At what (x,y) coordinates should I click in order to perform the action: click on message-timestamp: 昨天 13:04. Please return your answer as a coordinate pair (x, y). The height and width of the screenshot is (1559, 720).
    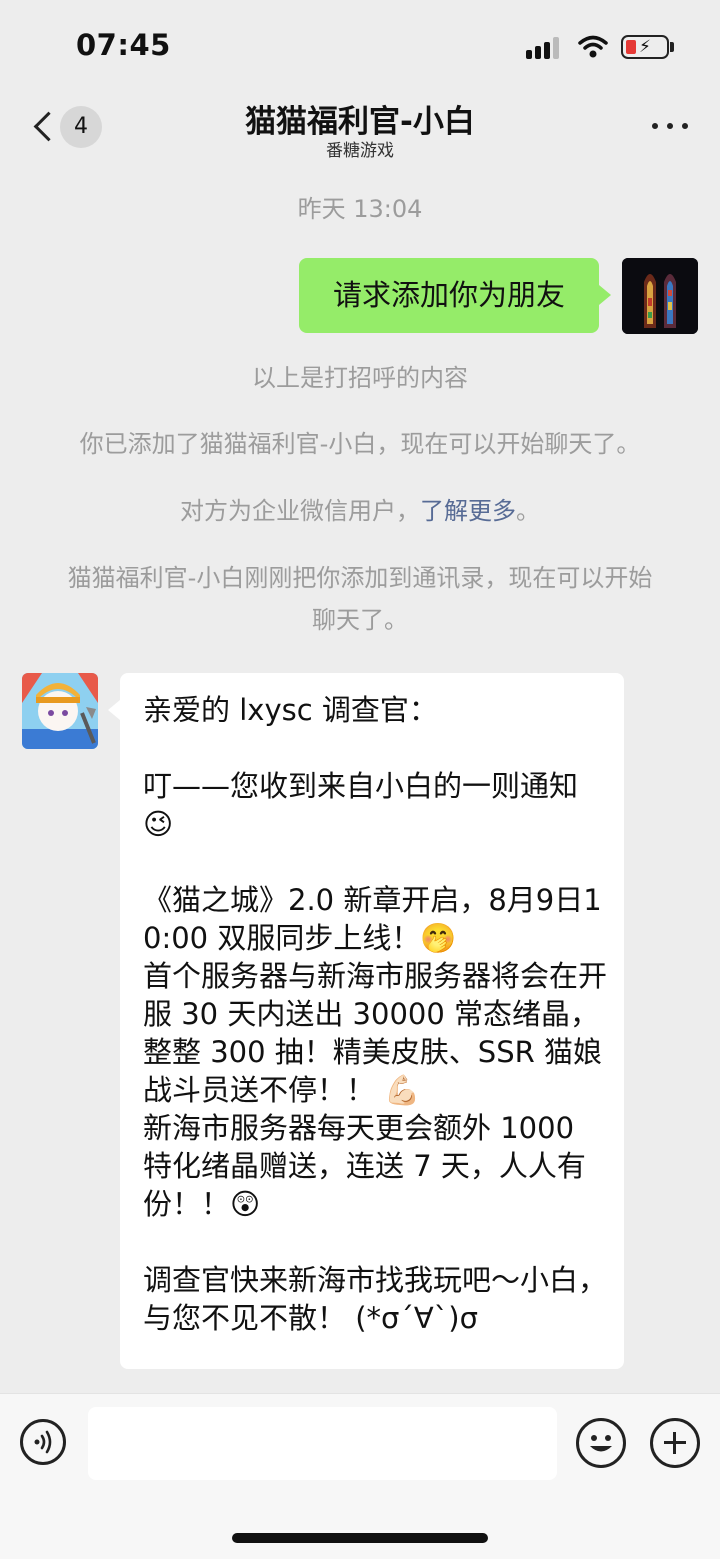
    Looking at the image, I should click on (360, 209).